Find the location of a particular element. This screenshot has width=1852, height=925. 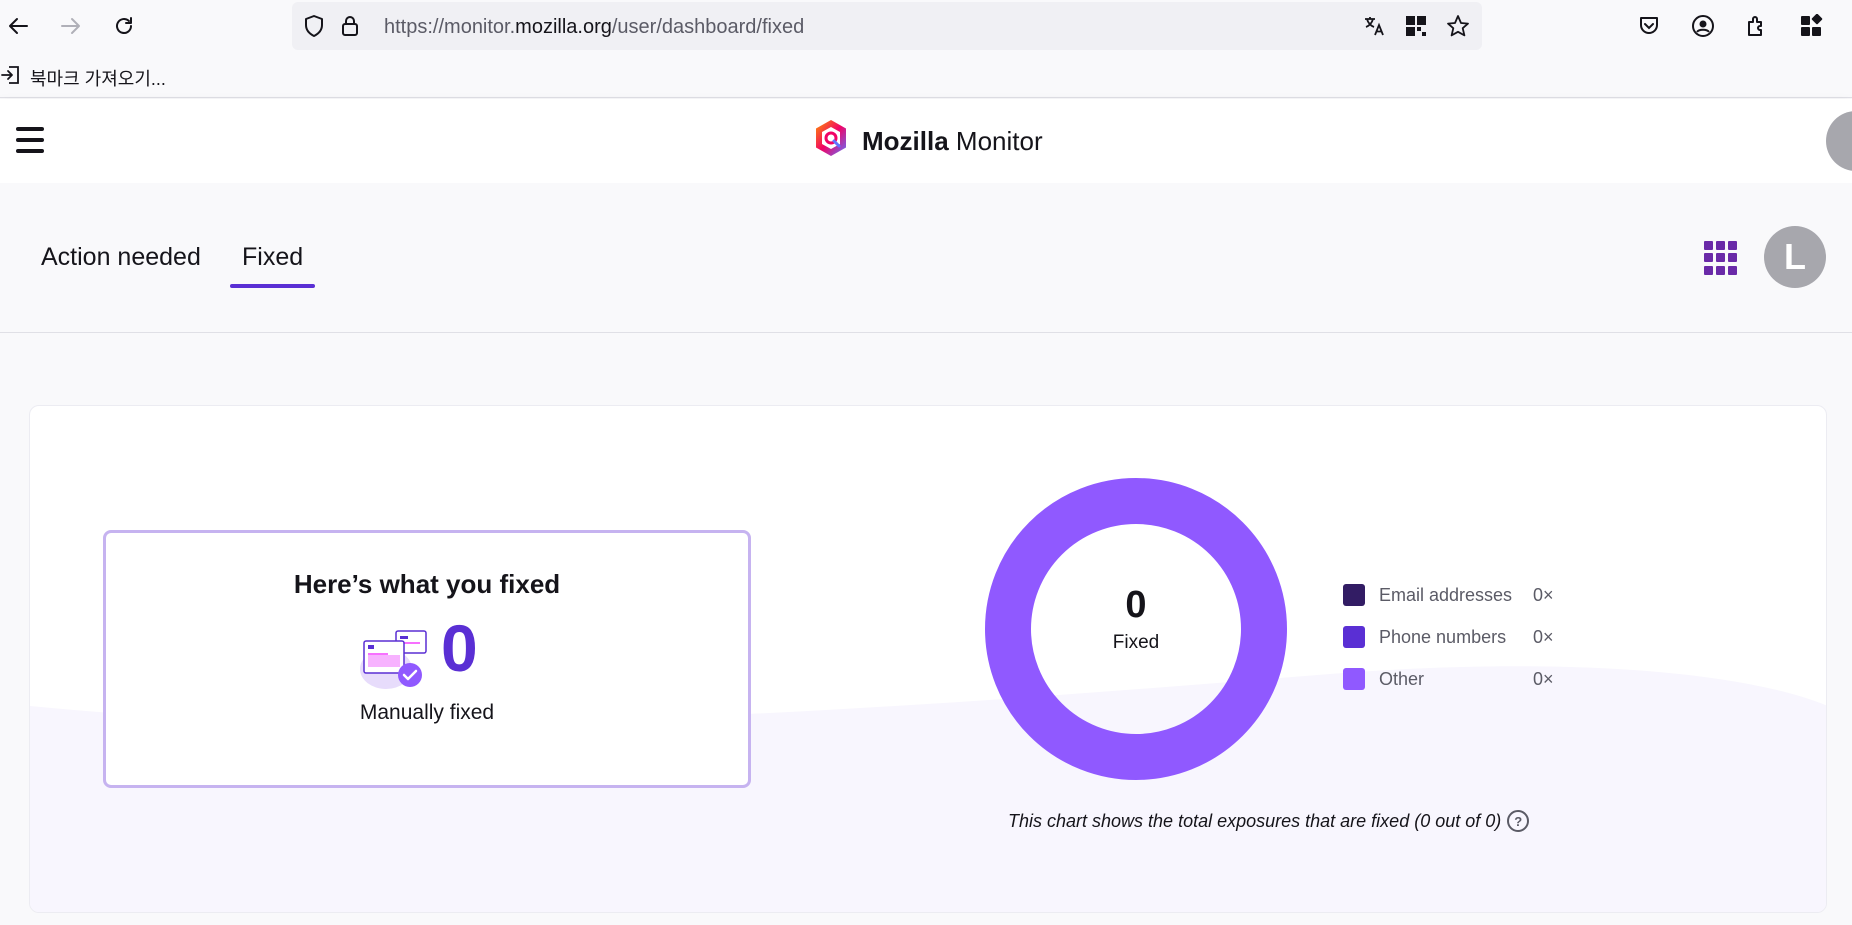

pocket-icon is located at coordinates (1649, 26).